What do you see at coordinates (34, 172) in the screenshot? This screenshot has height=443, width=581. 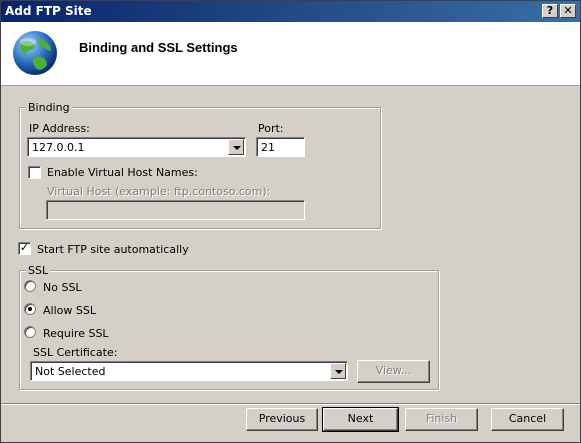 I see `virtual-host-checkbox` at bounding box center [34, 172].